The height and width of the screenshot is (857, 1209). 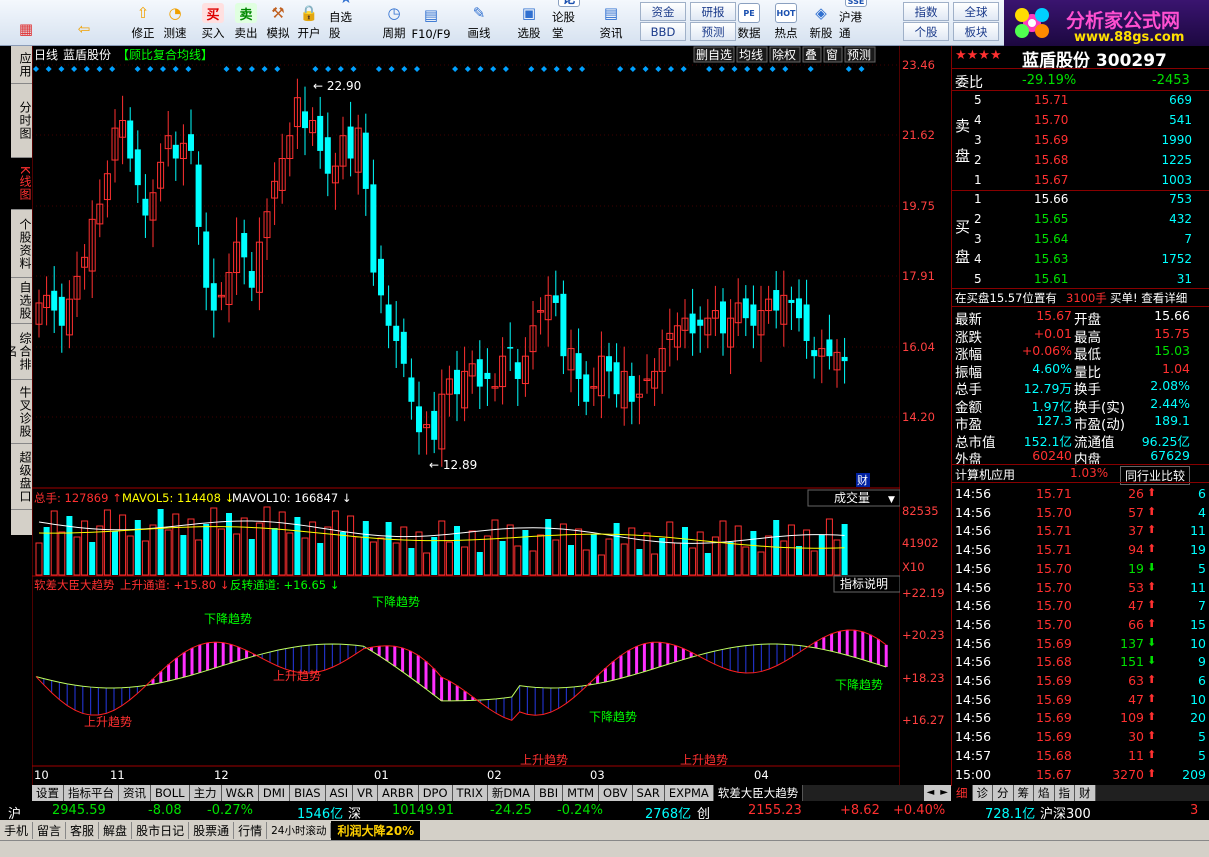 What do you see at coordinates (170, 793) in the screenshot?
I see `indicator-tab-3: BOLL` at bounding box center [170, 793].